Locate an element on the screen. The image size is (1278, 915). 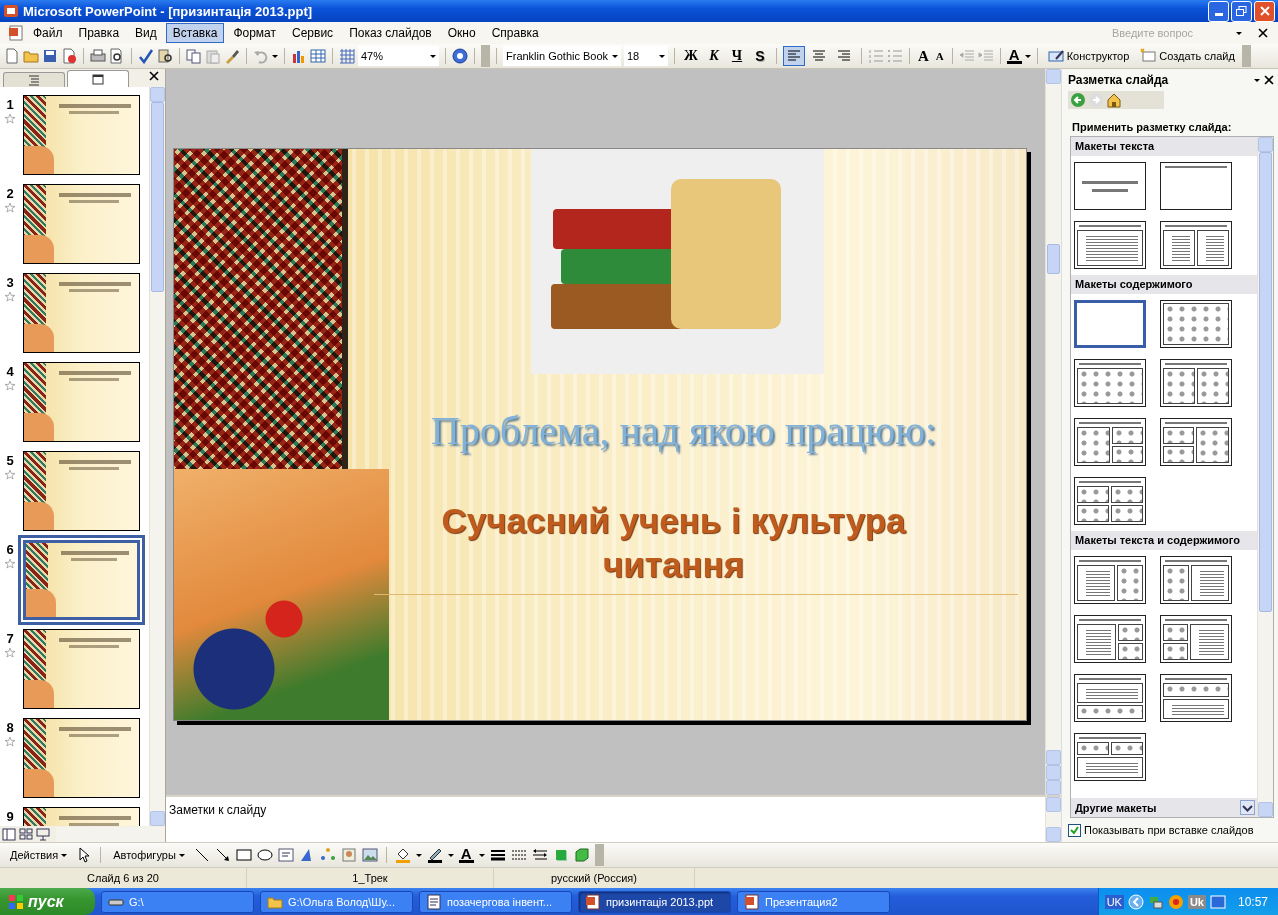
clip-art-icon is located at coordinates (348, 855).